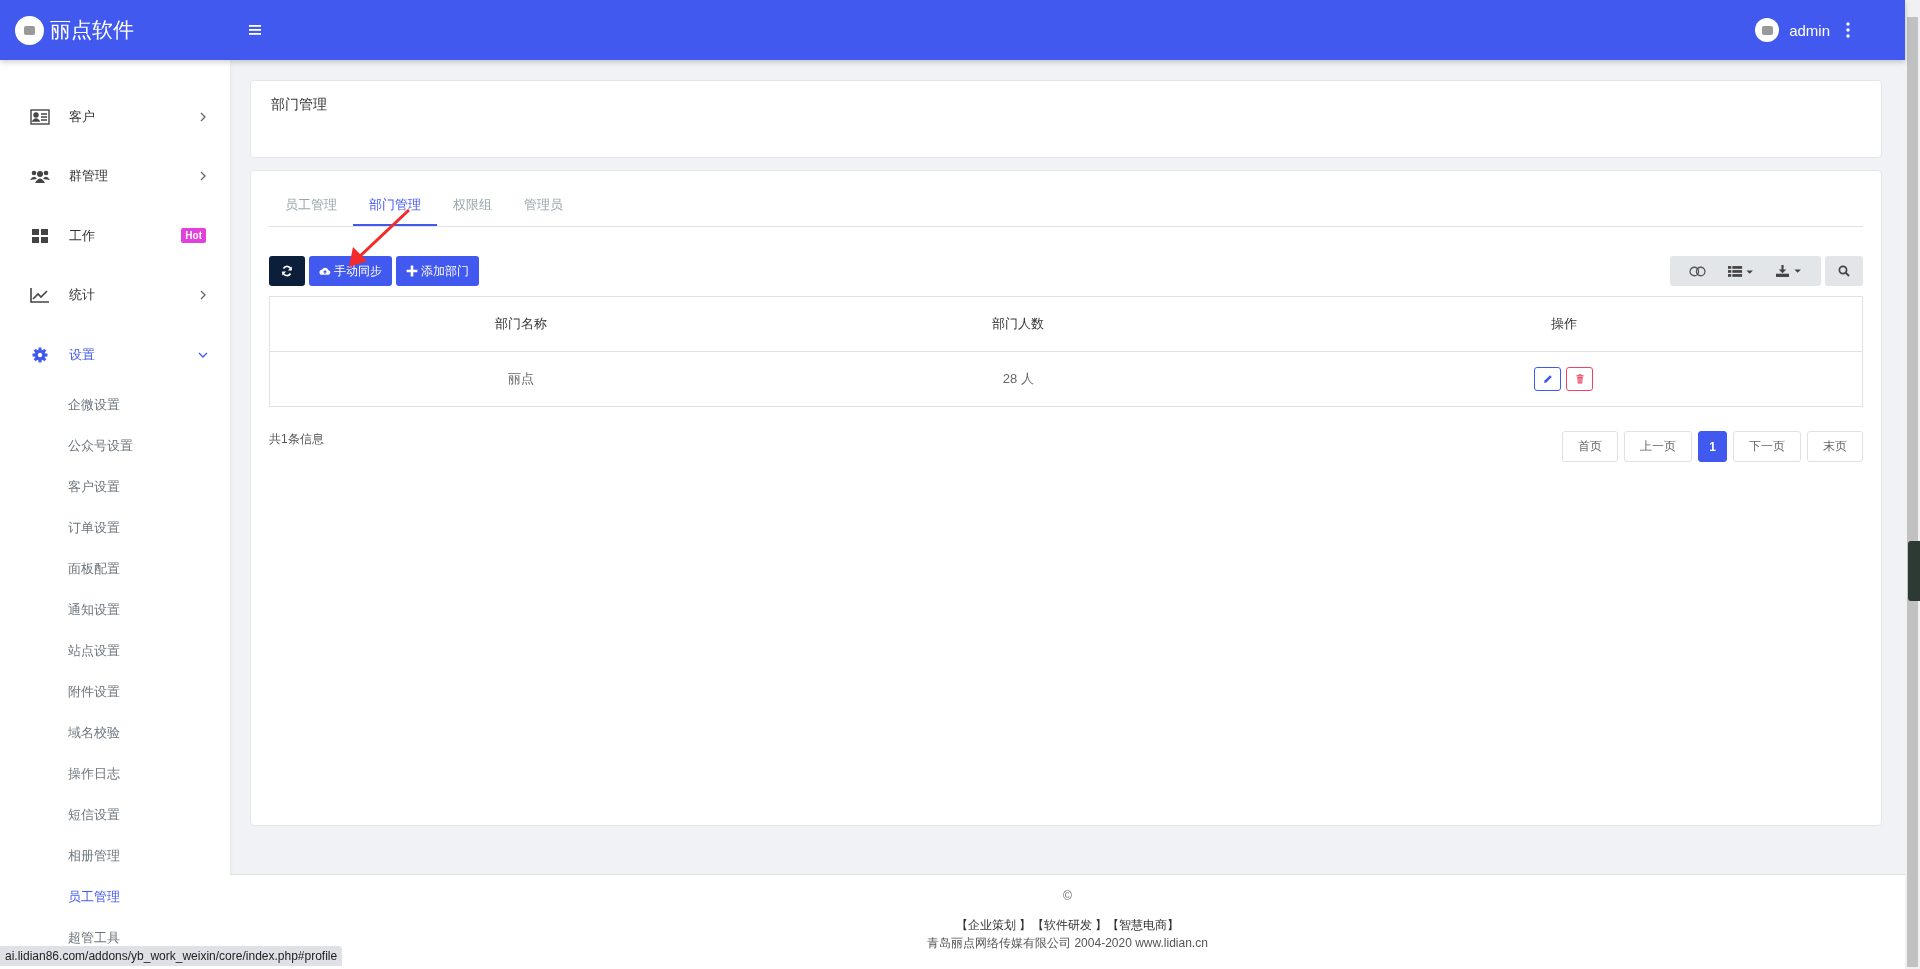  I want to click on page-title: 部门管理, so click(299, 105).